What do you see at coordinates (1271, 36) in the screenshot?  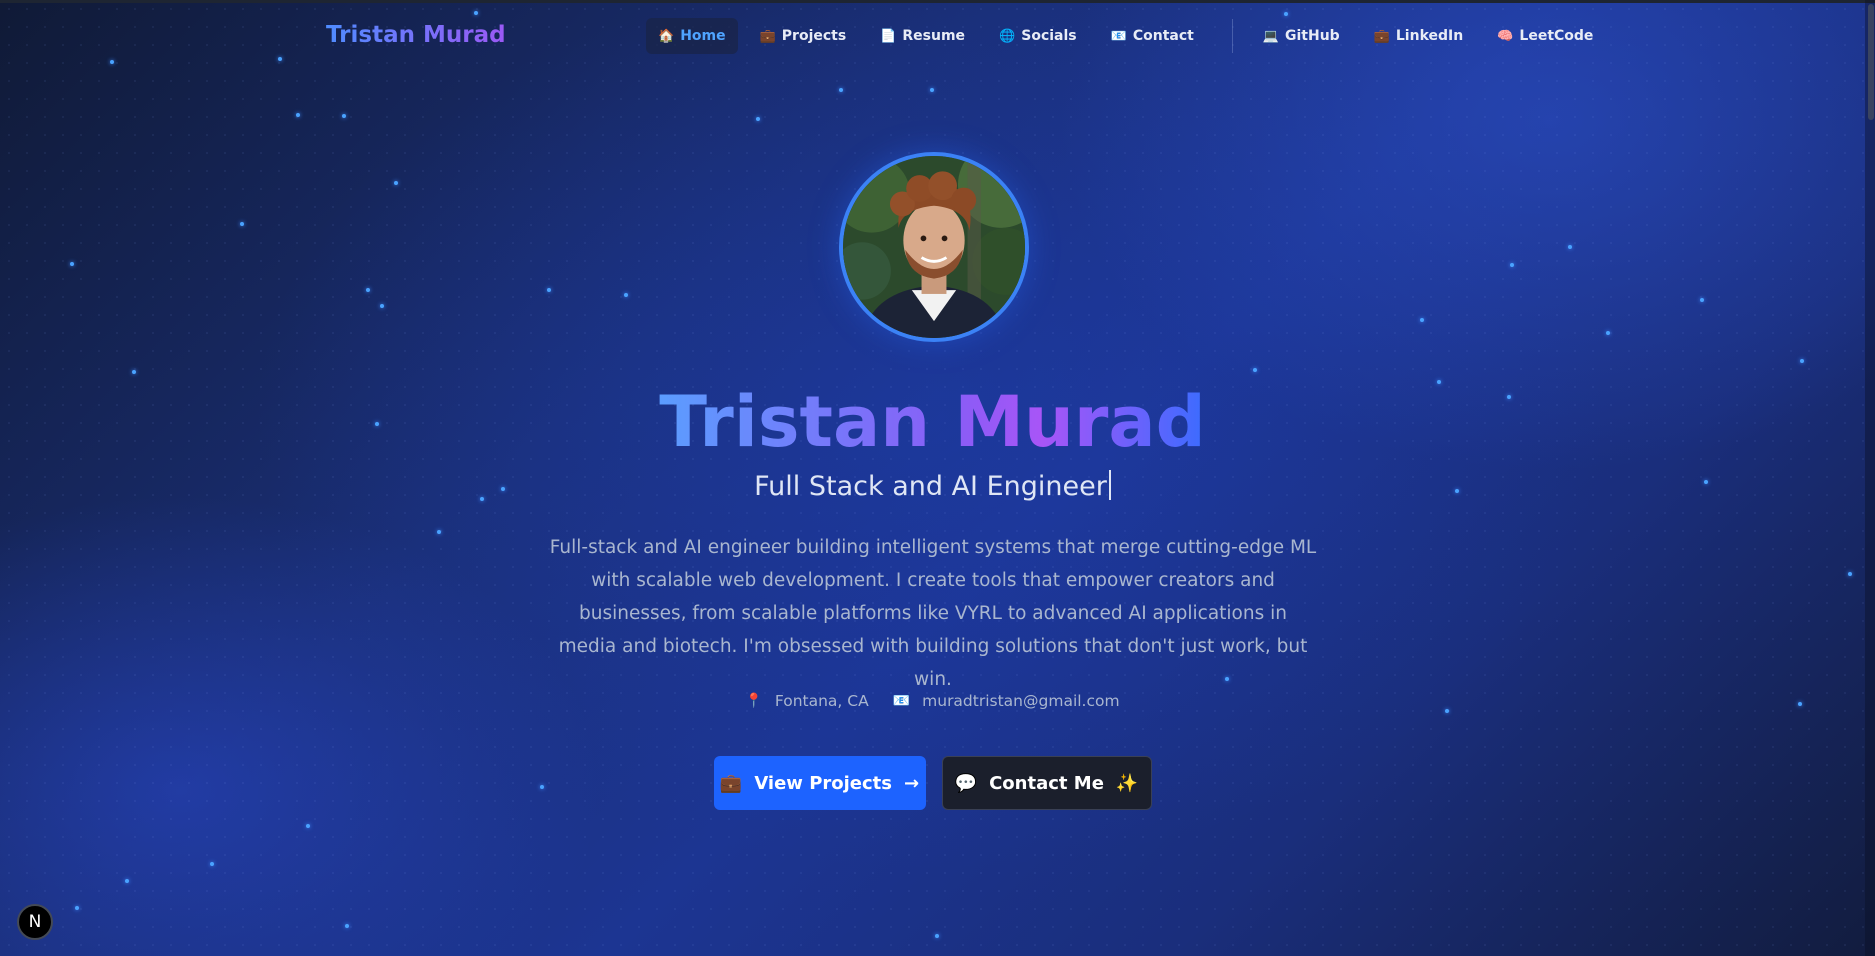 I see `laptop-icon: 💻` at bounding box center [1271, 36].